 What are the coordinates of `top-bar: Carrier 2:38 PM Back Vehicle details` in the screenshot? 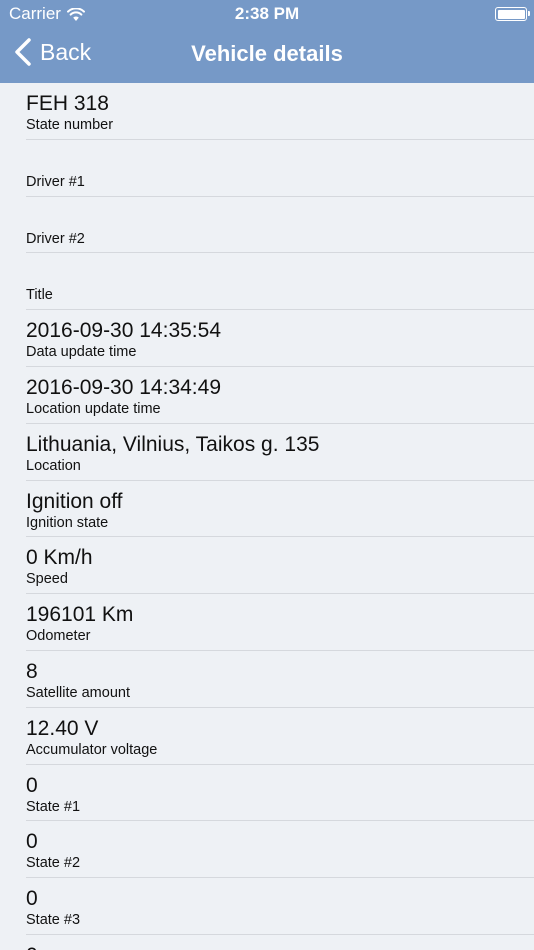 It's located at (267, 41).